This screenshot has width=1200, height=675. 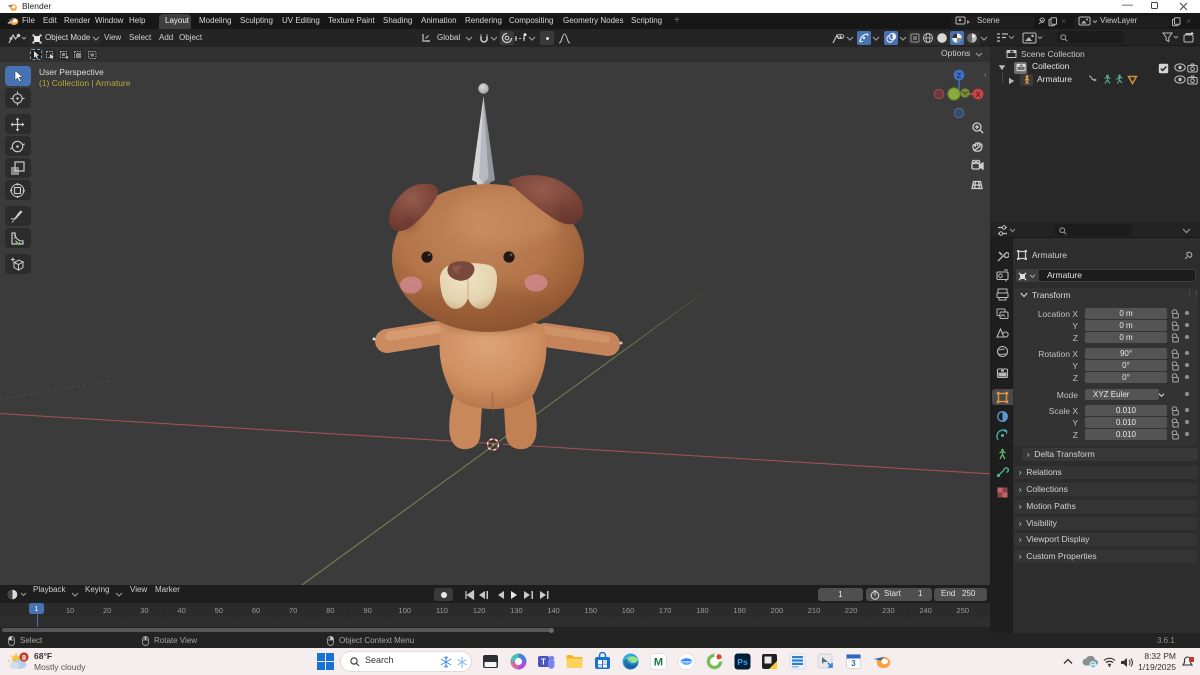 What do you see at coordinates (686, 661) in the screenshot?
I see `svg-text: zoom` at bounding box center [686, 661].